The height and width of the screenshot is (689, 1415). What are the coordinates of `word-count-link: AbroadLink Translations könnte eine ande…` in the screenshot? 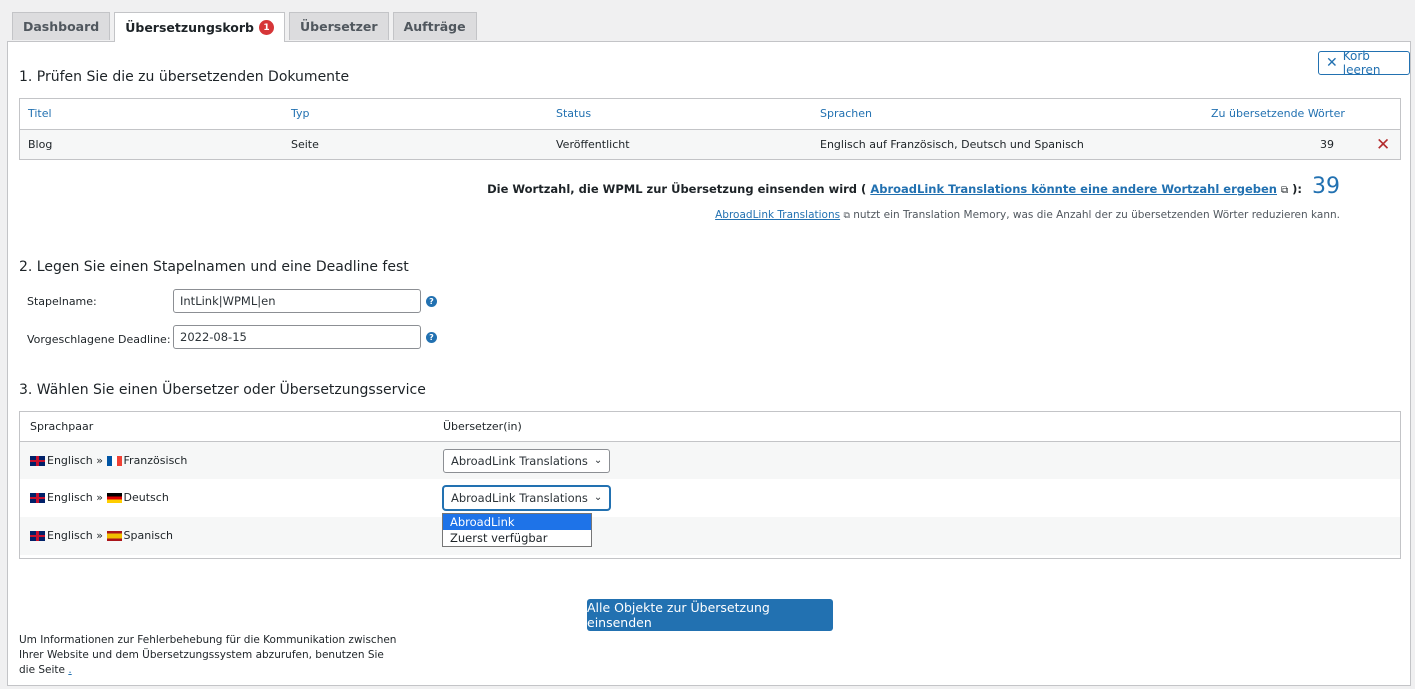 It's located at (1073, 189).